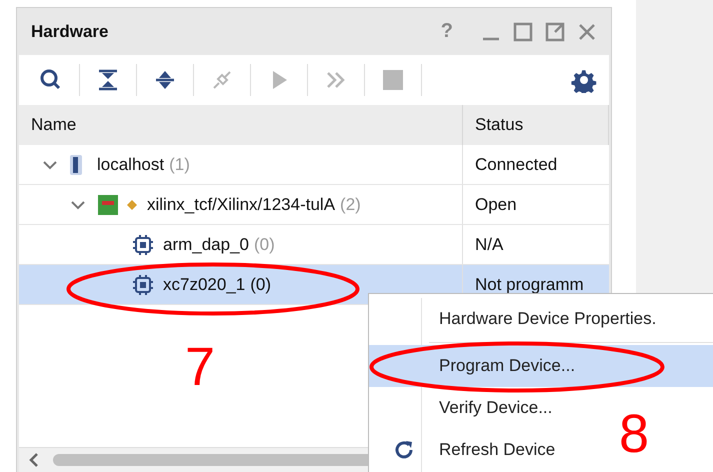 This screenshot has width=713, height=472. I want to click on search-icon, so click(51, 80).